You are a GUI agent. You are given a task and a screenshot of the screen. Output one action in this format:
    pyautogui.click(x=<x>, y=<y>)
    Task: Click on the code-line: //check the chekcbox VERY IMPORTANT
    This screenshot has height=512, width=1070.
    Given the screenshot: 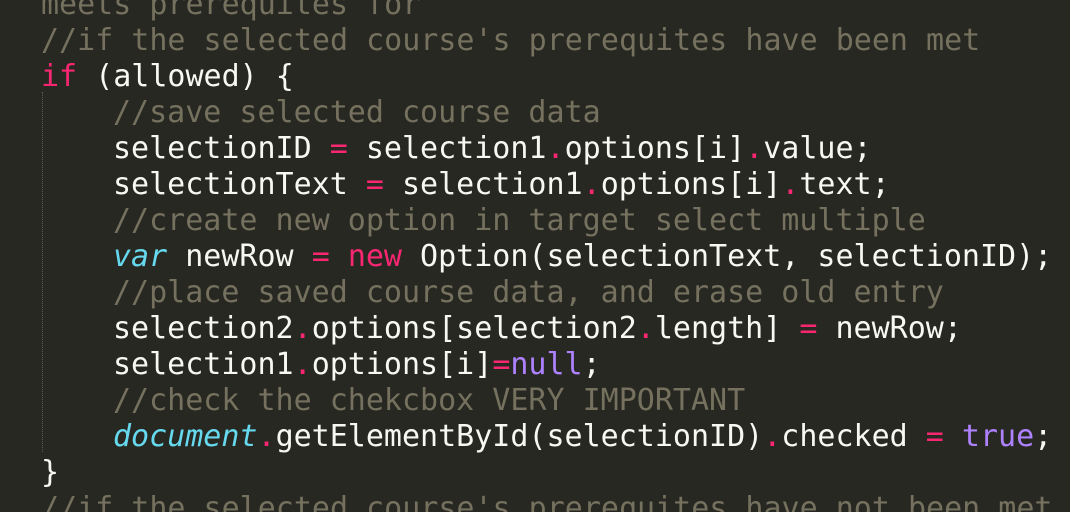 What is the action you would take?
    pyautogui.click(x=546, y=401)
    